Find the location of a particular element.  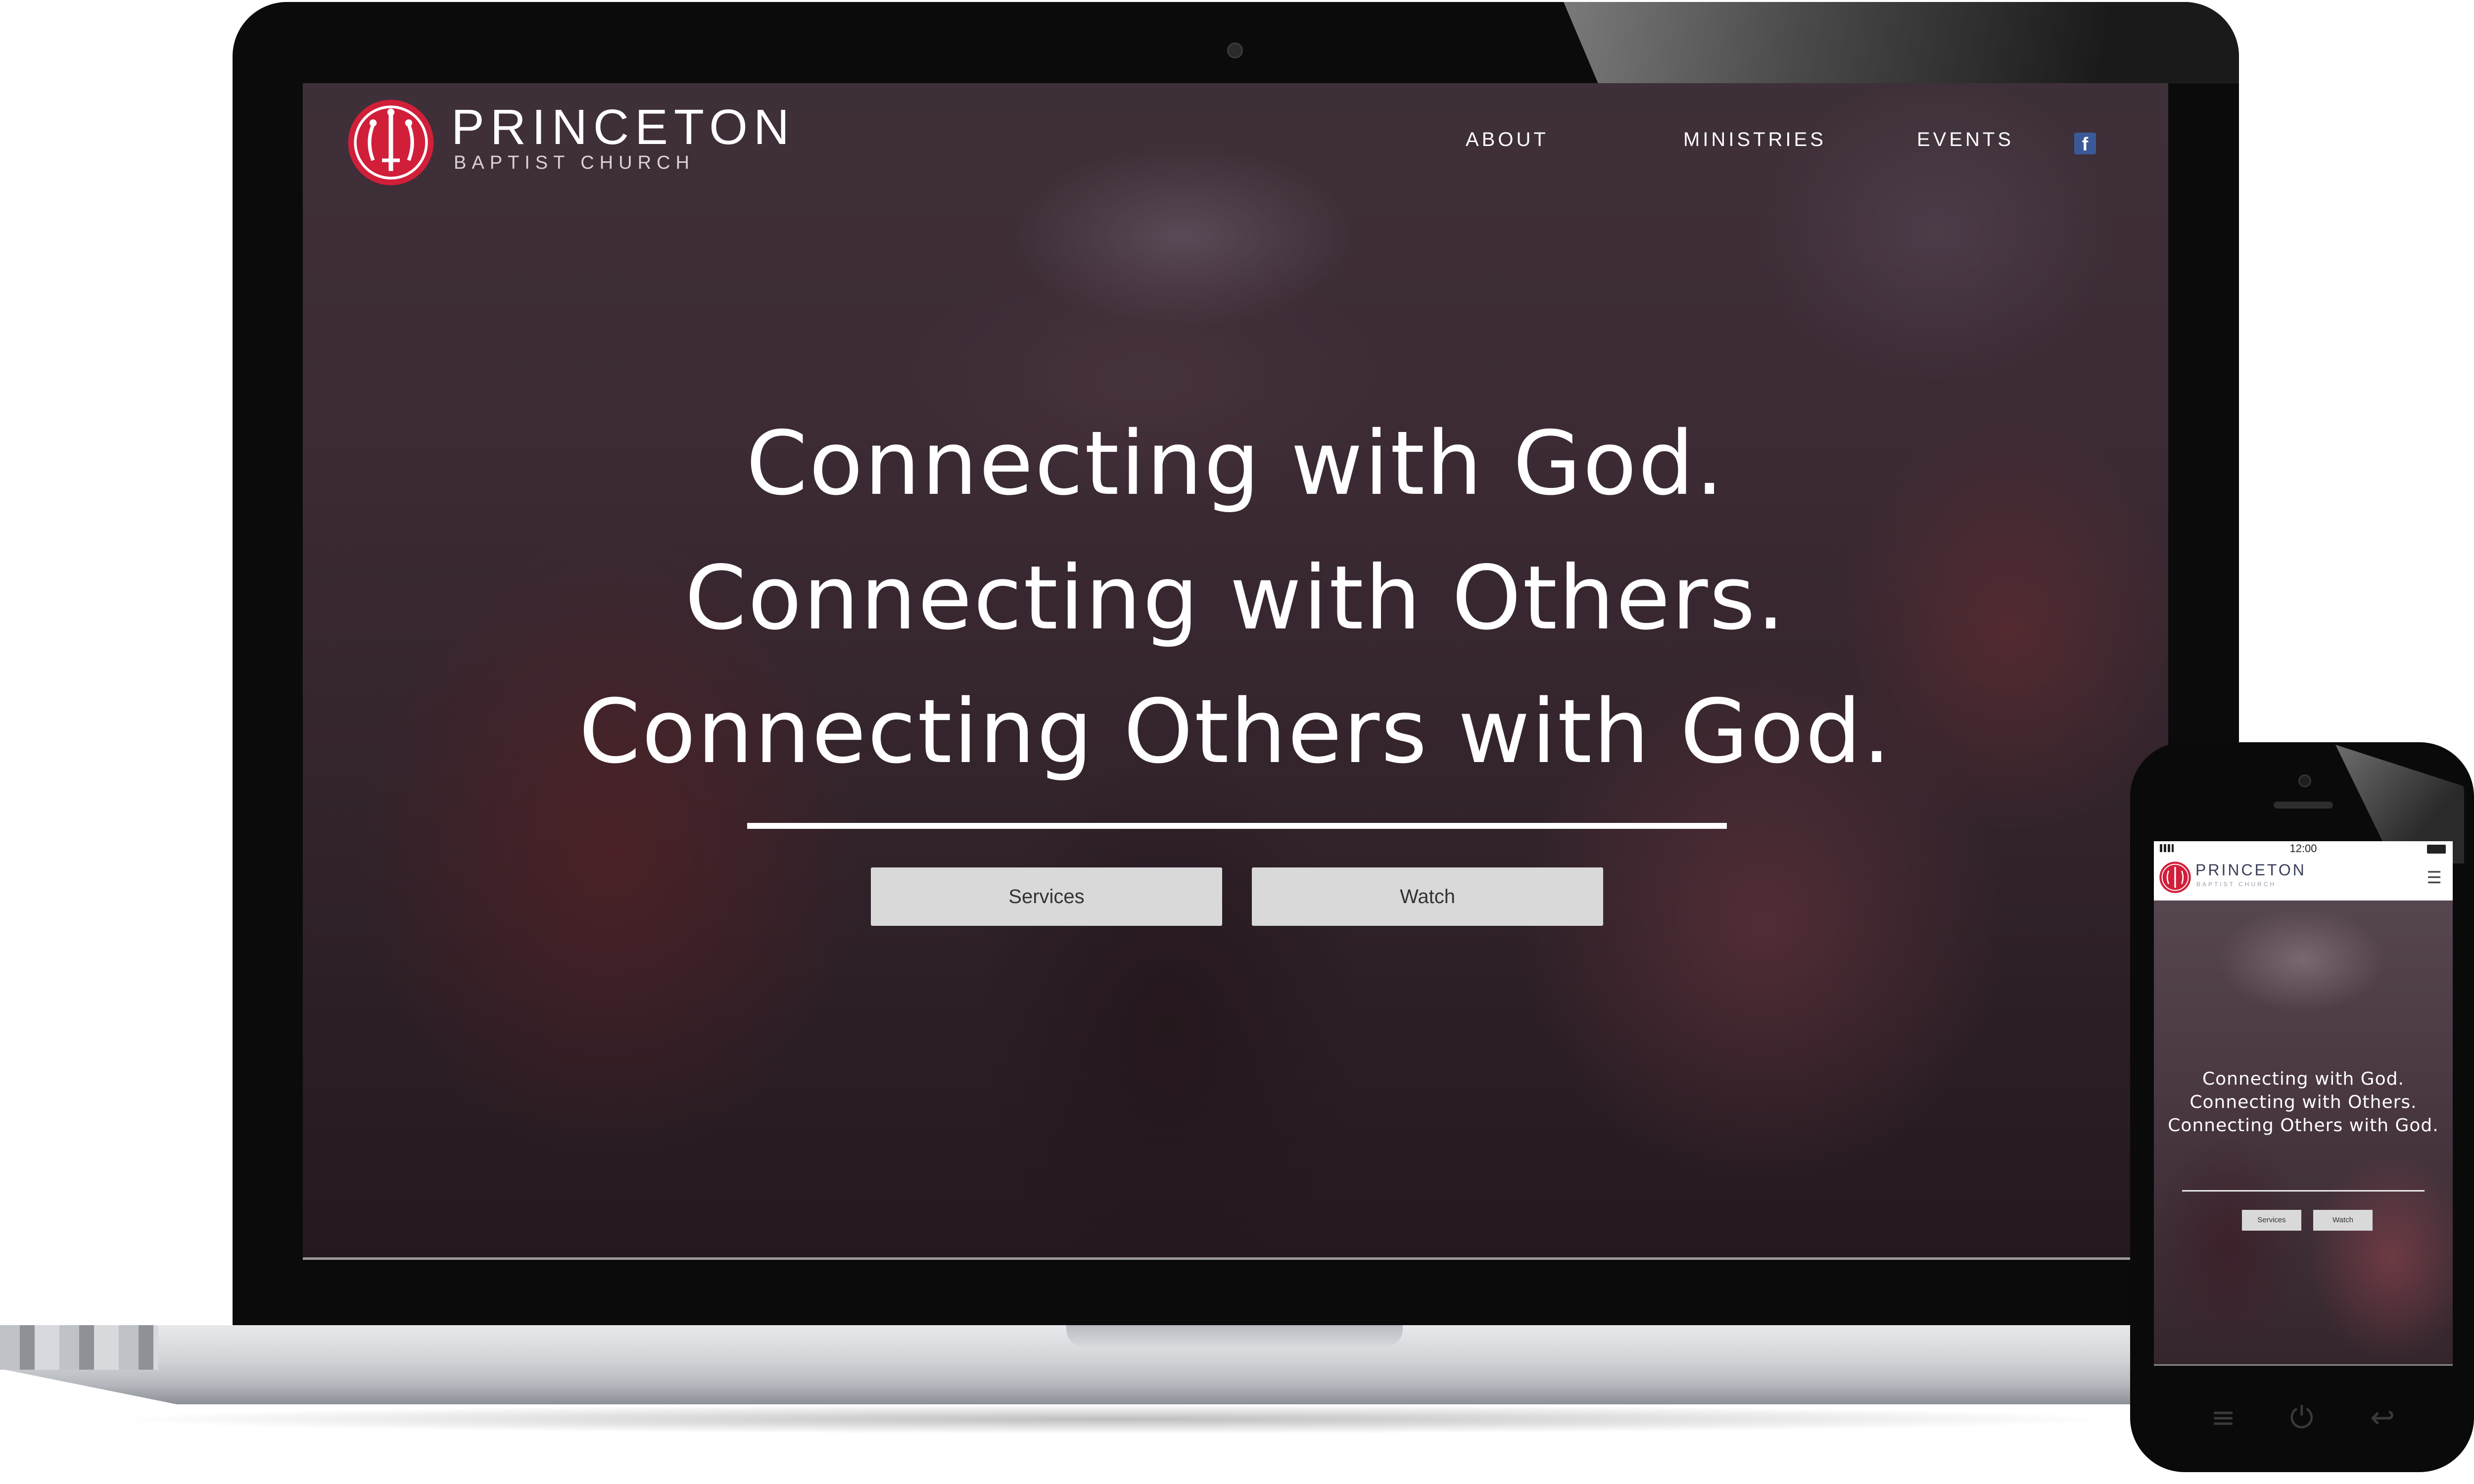

menu-icon: ≡ is located at coordinates (2223, 1417).